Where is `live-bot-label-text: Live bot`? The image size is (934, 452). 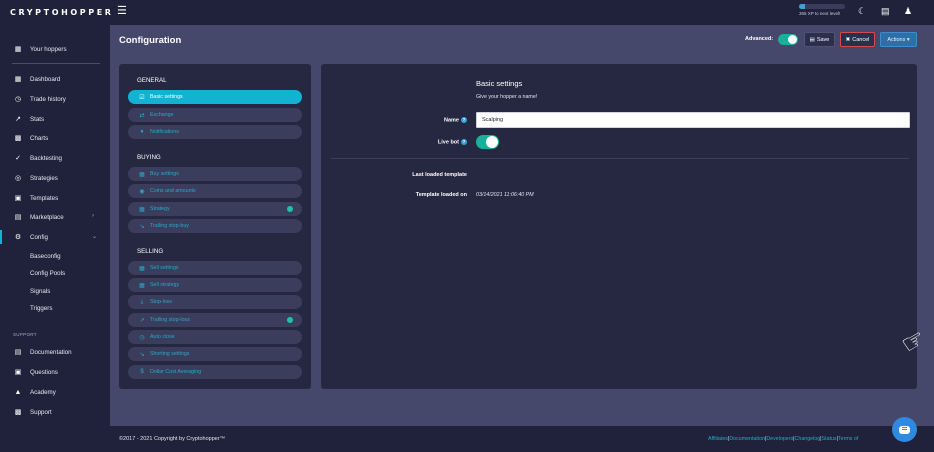
live-bot-label-text: Live bot is located at coordinates (448, 142).